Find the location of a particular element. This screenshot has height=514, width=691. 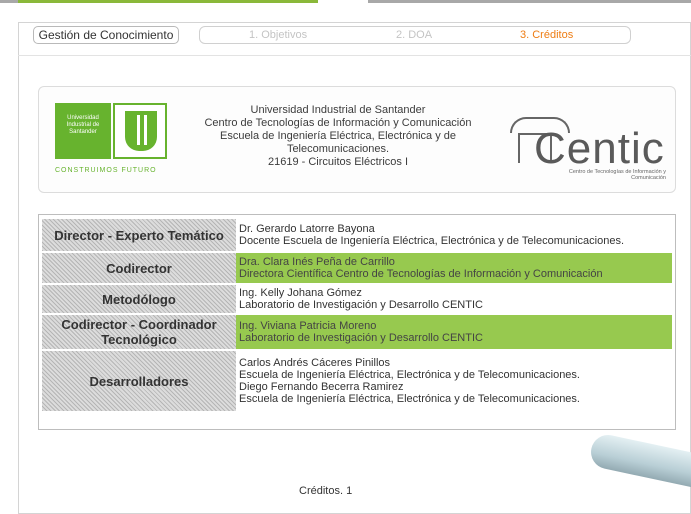

page-indicator: Créditos. 1 is located at coordinates (326, 491).